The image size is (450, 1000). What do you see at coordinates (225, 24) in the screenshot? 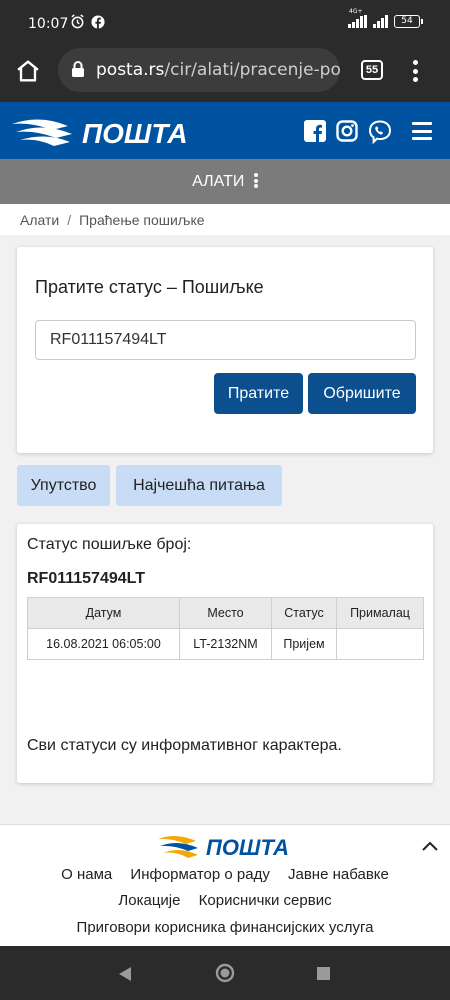
I see `android-status-bar: 10:07 4G+ 54` at bounding box center [225, 24].